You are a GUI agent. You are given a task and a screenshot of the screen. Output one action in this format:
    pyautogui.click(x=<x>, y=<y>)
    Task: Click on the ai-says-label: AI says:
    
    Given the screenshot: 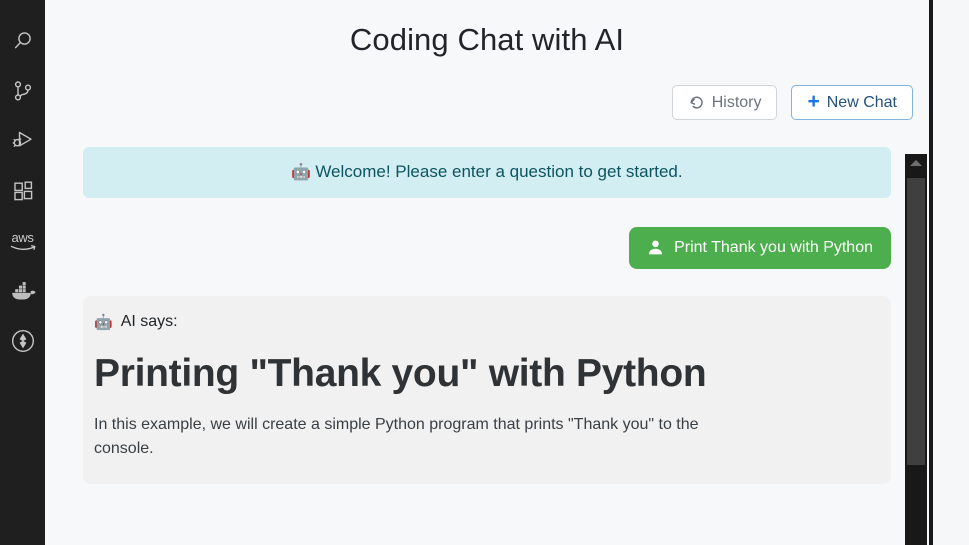 What is the action you would take?
    pyautogui.click(x=149, y=321)
    